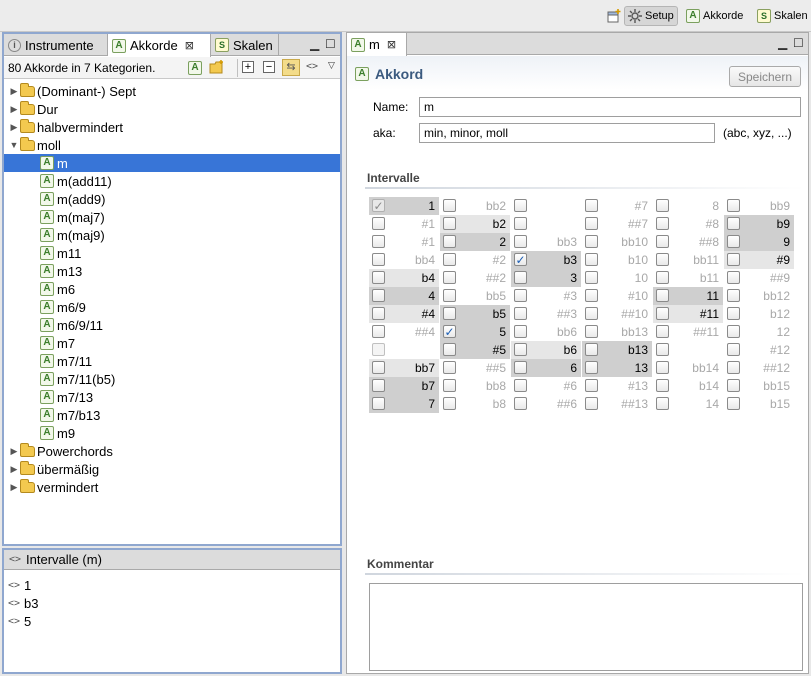 The image size is (811, 676). I want to click on show-intervals-icon: <>, so click(312, 66).